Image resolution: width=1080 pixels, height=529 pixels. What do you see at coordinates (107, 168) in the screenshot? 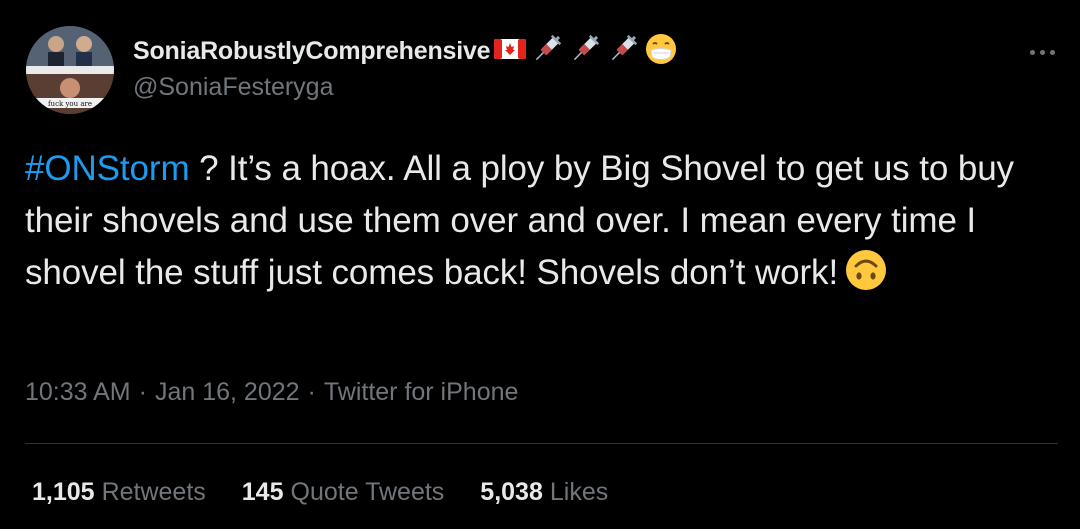
I see `hashtag-link: #ONStorm` at bounding box center [107, 168].